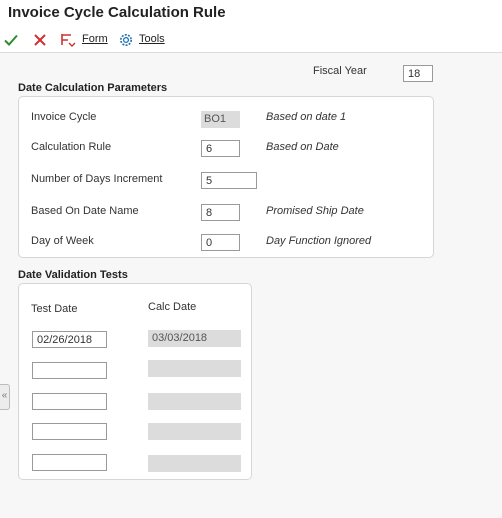 This screenshot has width=502, height=518. What do you see at coordinates (97, 179) in the screenshot?
I see `days-increment-label: Number of Days Increment` at bounding box center [97, 179].